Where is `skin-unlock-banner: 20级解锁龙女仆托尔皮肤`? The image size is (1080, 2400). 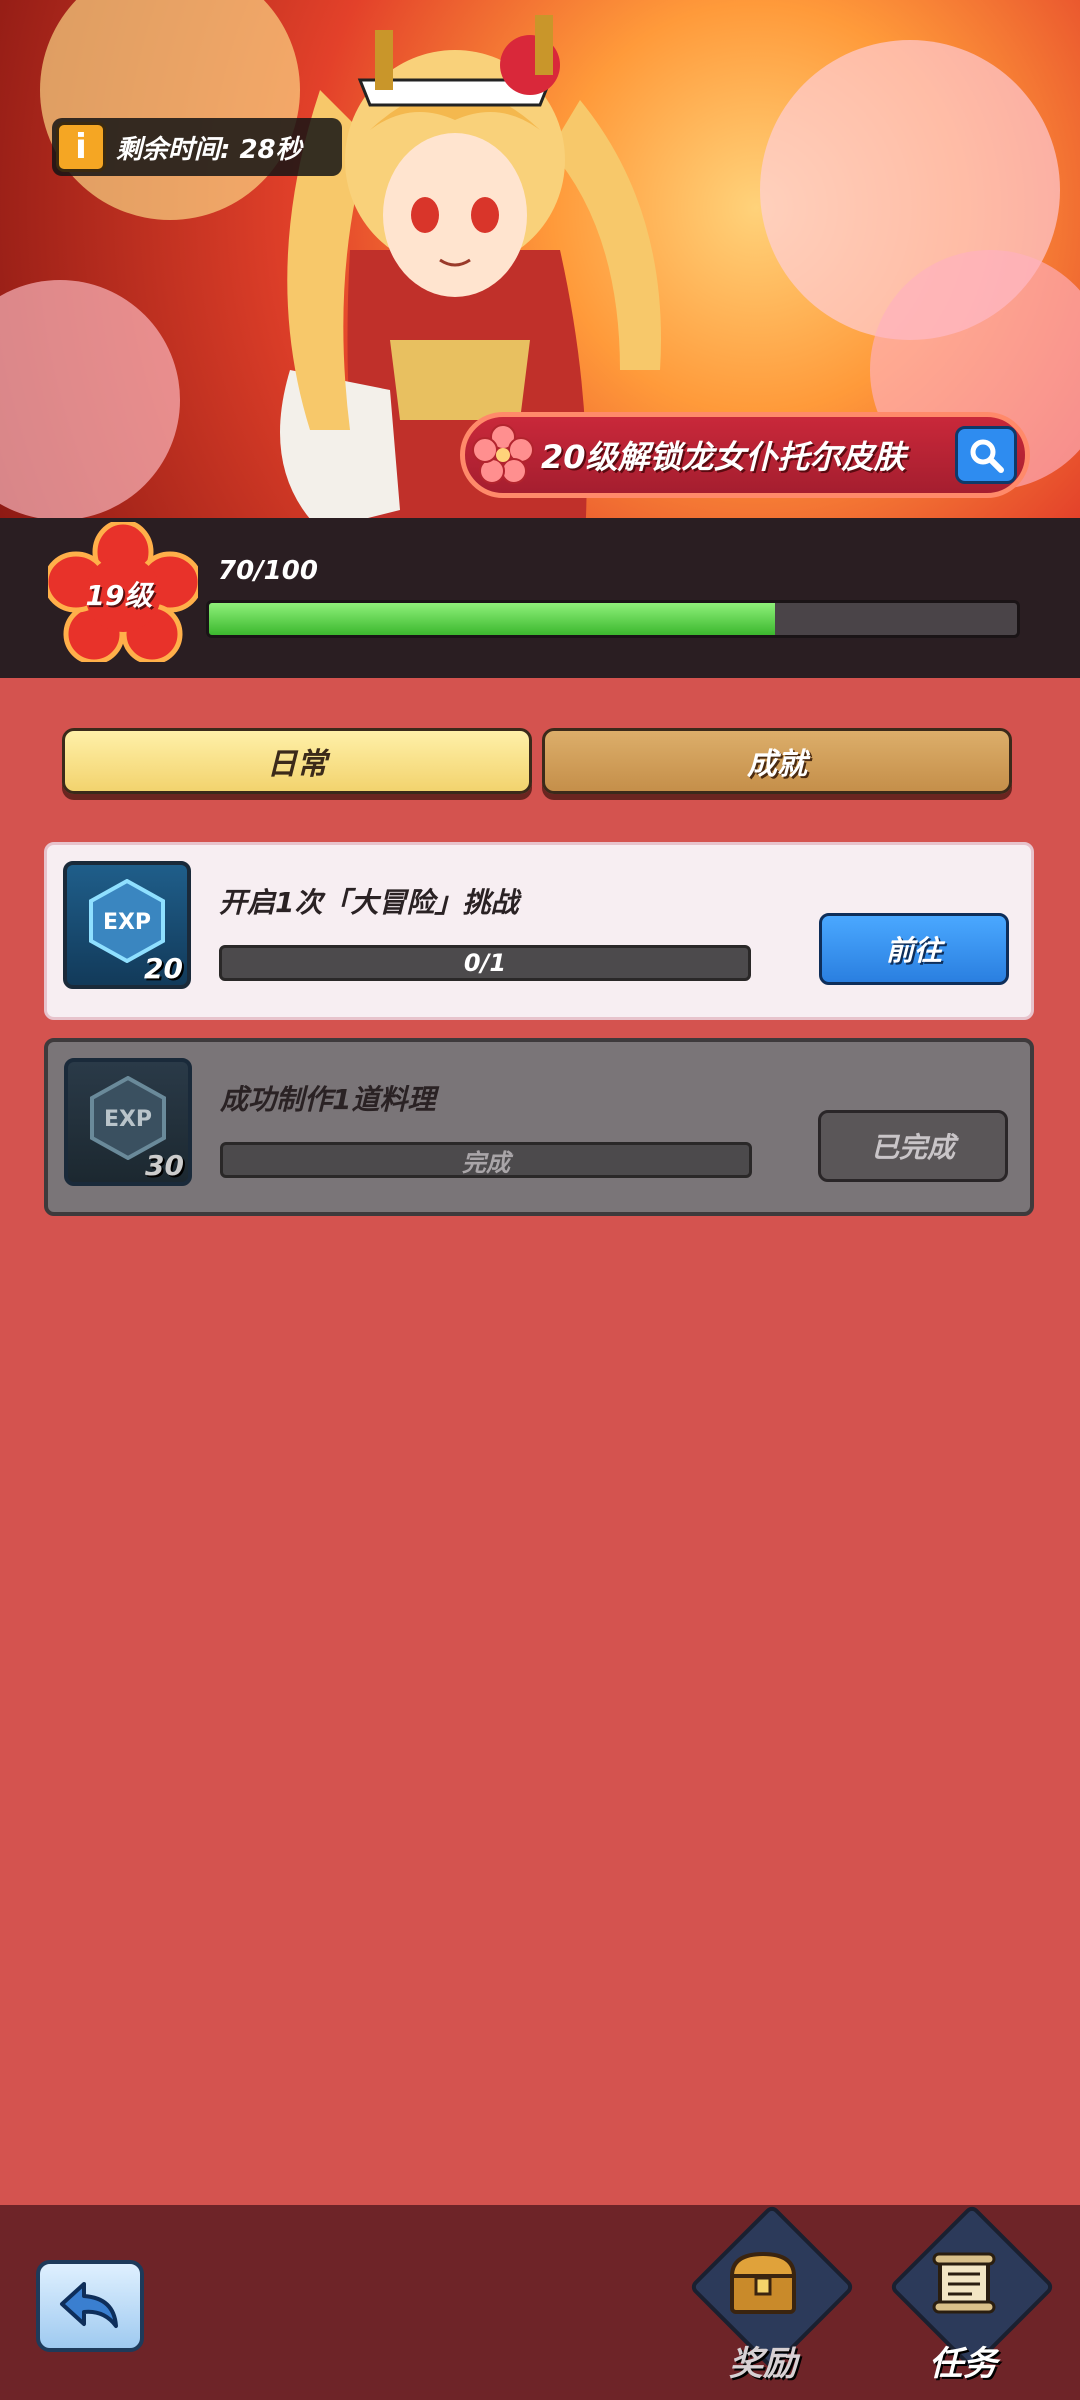
skin-unlock-banner: 20级解锁龙女仆托尔皮肤 is located at coordinates (745, 455).